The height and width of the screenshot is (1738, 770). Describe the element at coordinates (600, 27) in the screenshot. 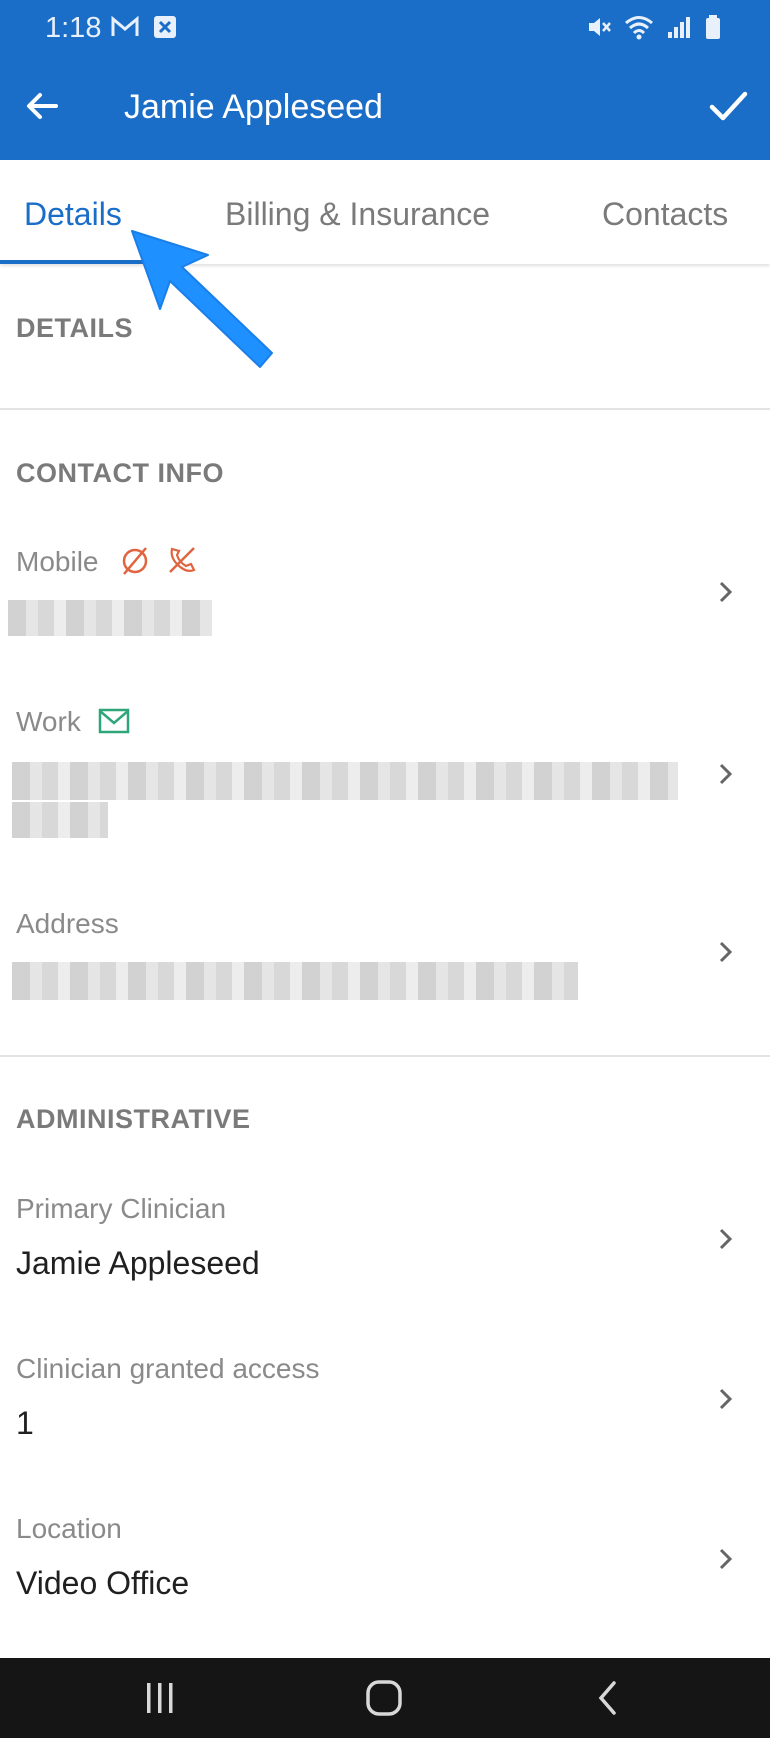

I see `mute-icon` at that location.